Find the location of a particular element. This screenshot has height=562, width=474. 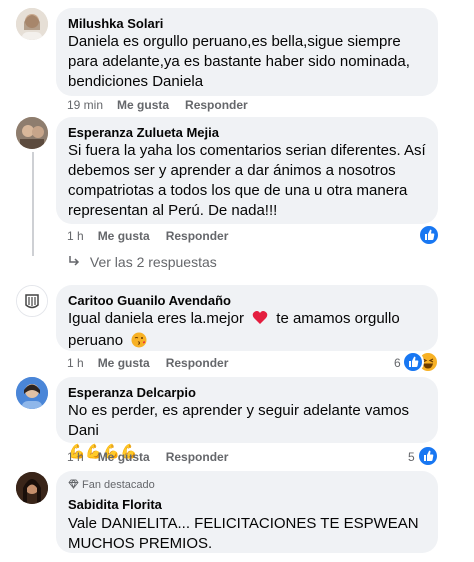

comment-author: Caritoo Guanilo Avendaño is located at coordinates (247, 300).